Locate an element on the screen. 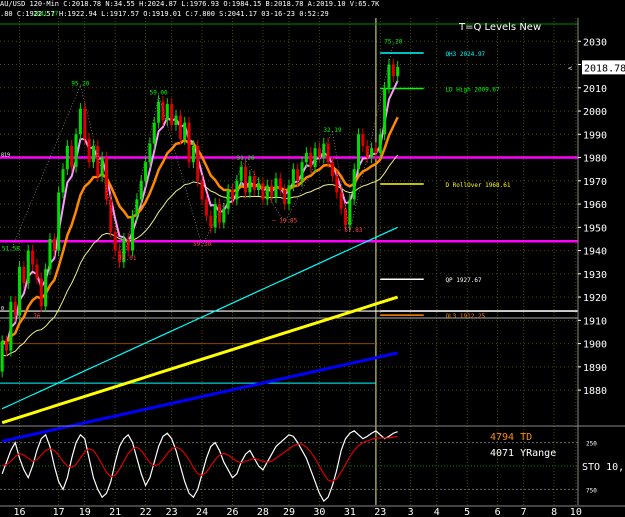  time-tick-11: 31 is located at coordinates (350, 512).